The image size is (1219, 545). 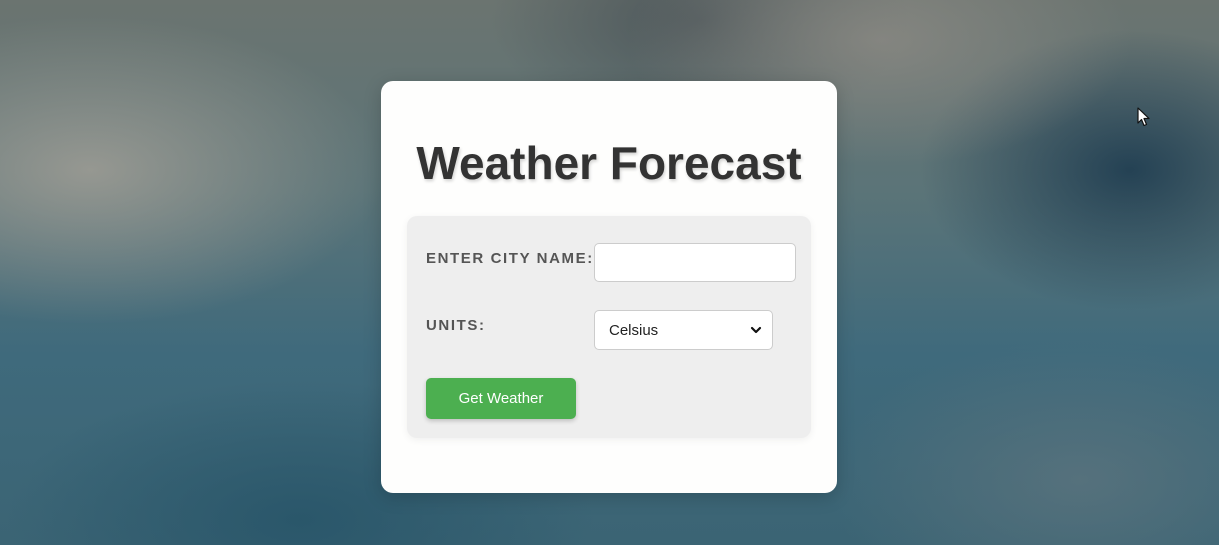 I want to click on page-title: Weather Forecast, so click(x=609, y=163).